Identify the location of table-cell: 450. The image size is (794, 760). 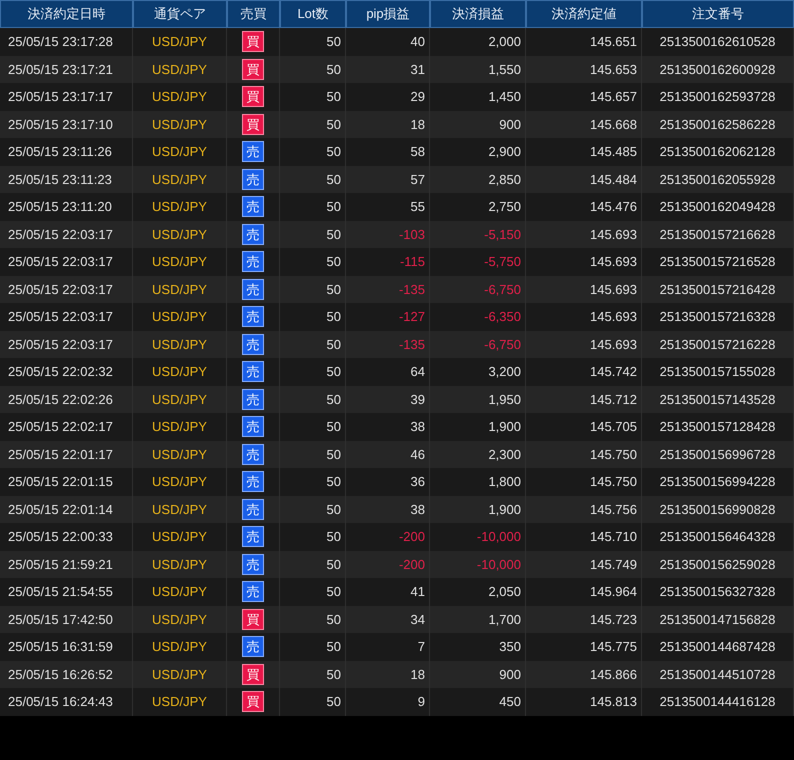
(478, 702).